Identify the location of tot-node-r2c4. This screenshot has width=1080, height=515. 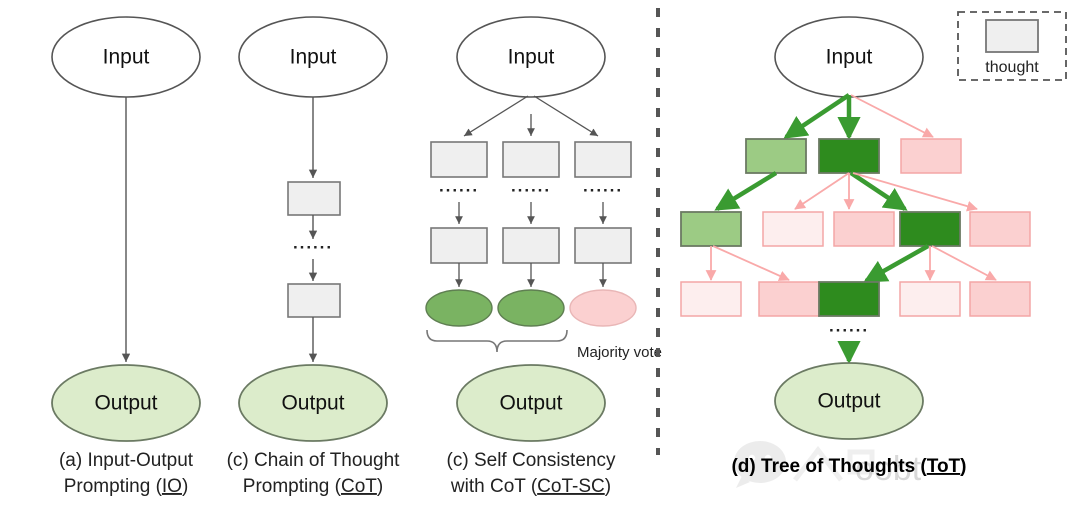
(930, 229).